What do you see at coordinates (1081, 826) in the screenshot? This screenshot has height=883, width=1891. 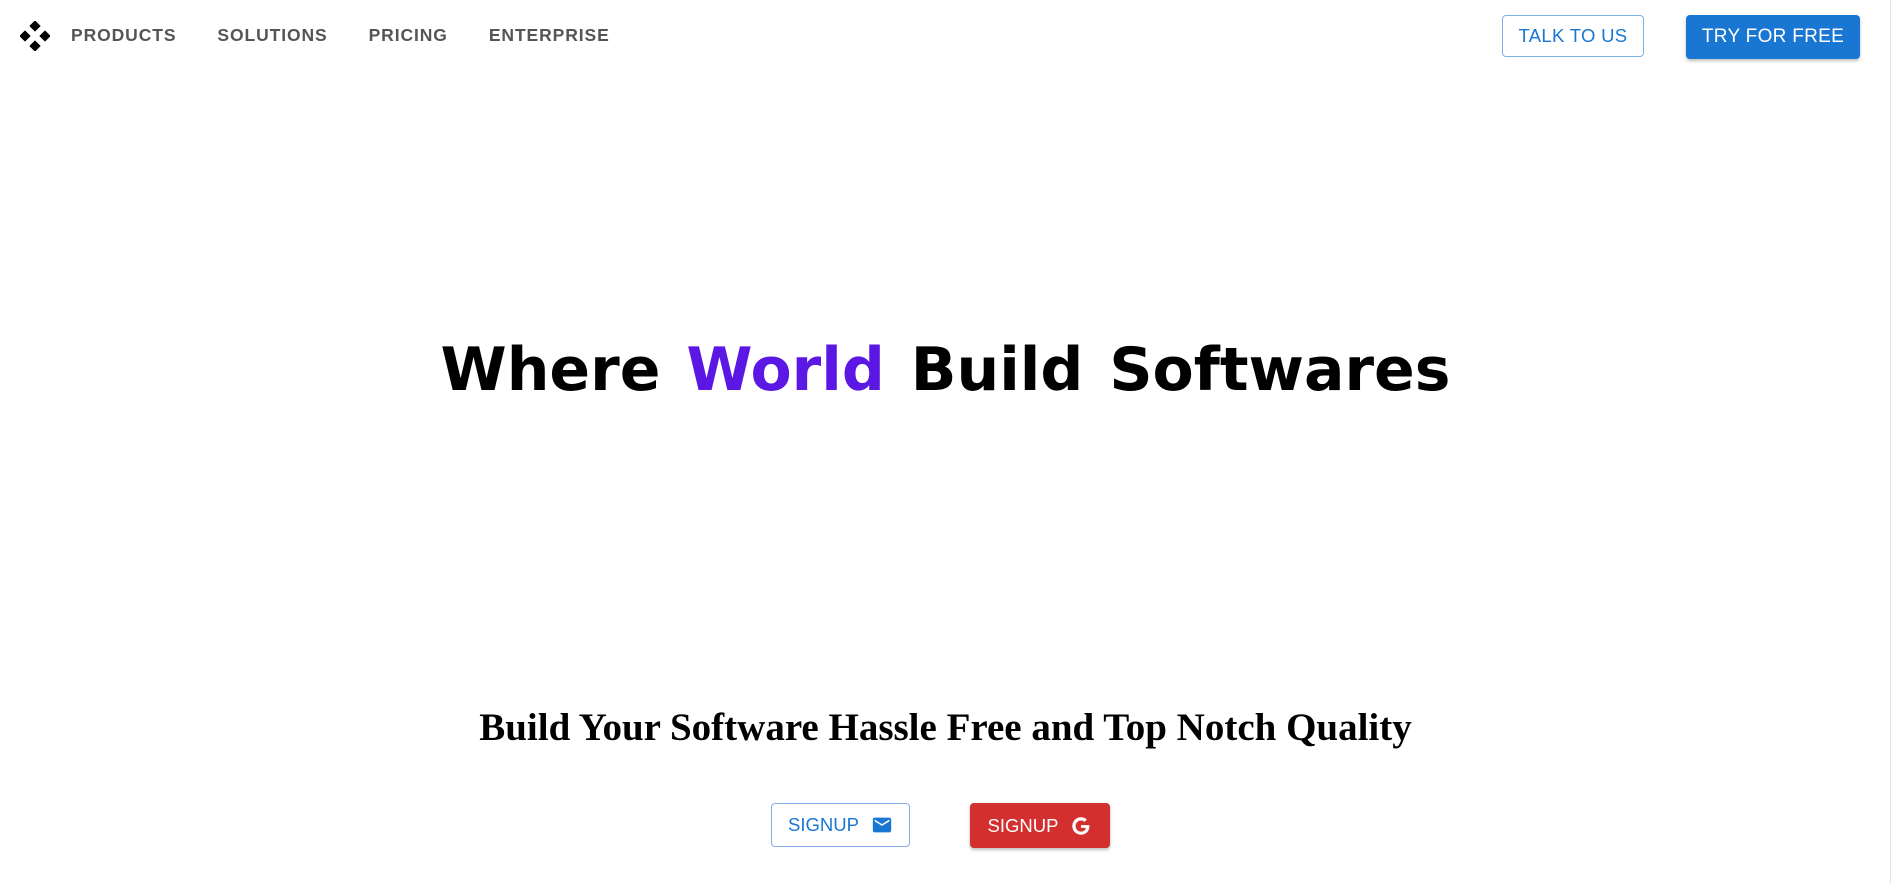 I see `google-icon` at bounding box center [1081, 826].